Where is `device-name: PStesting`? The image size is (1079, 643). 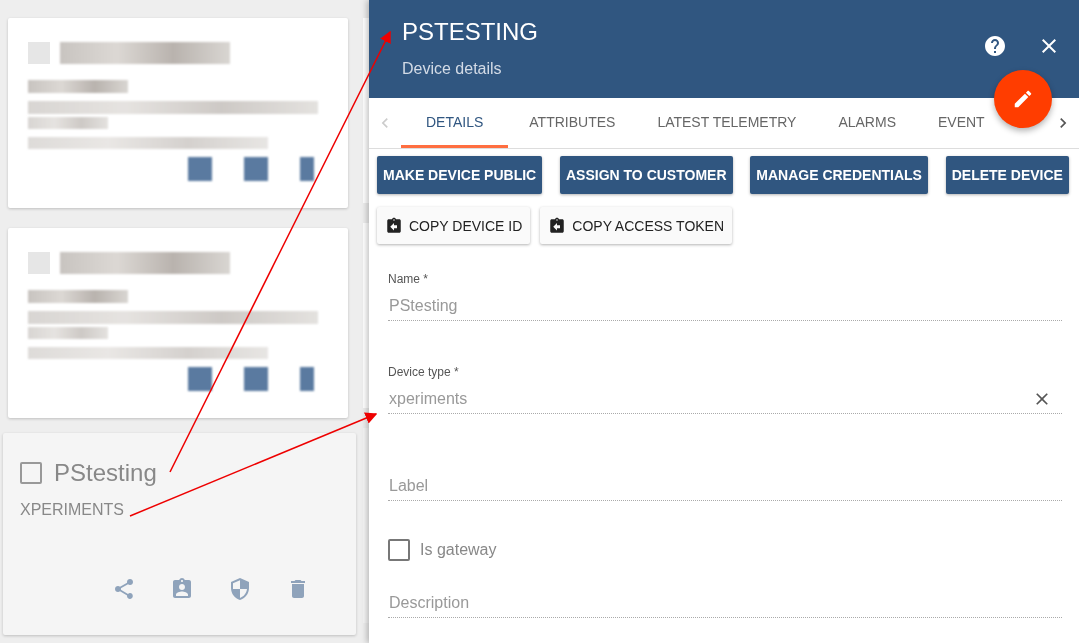
device-name: PStesting is located at coordinates (105, 473).